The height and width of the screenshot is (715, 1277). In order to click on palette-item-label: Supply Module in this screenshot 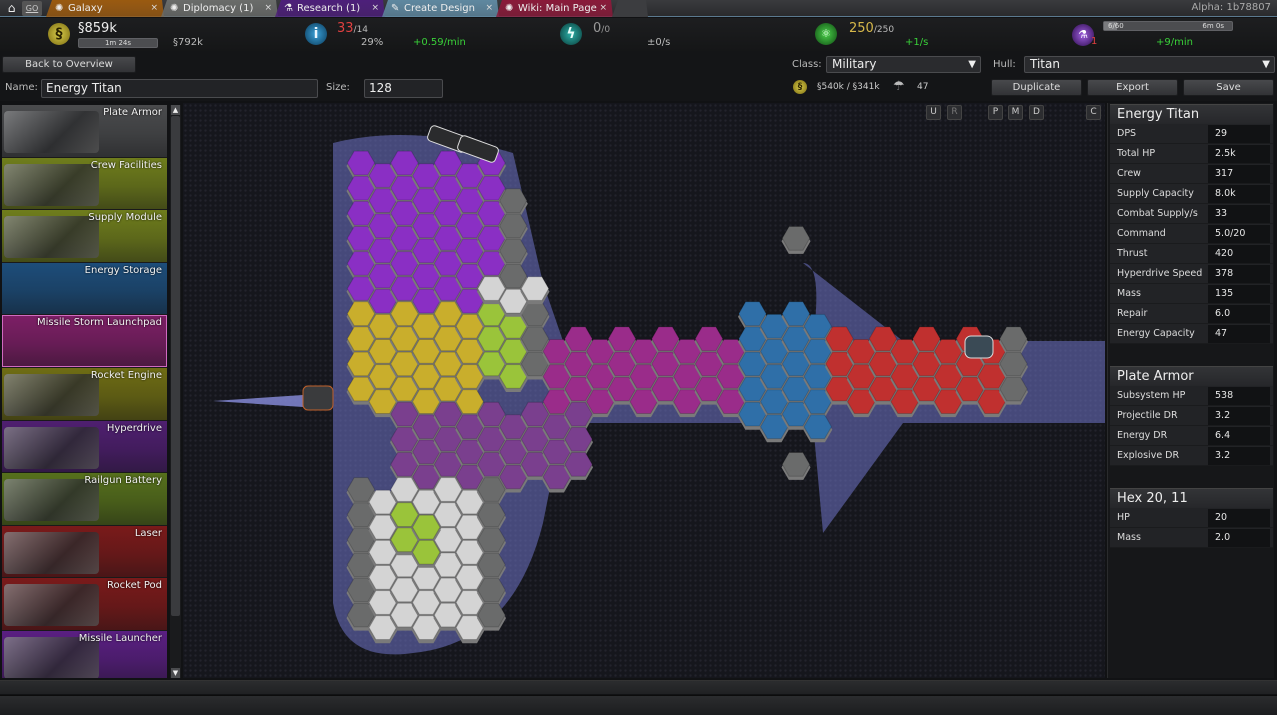, I will do `click(125, 218)`.